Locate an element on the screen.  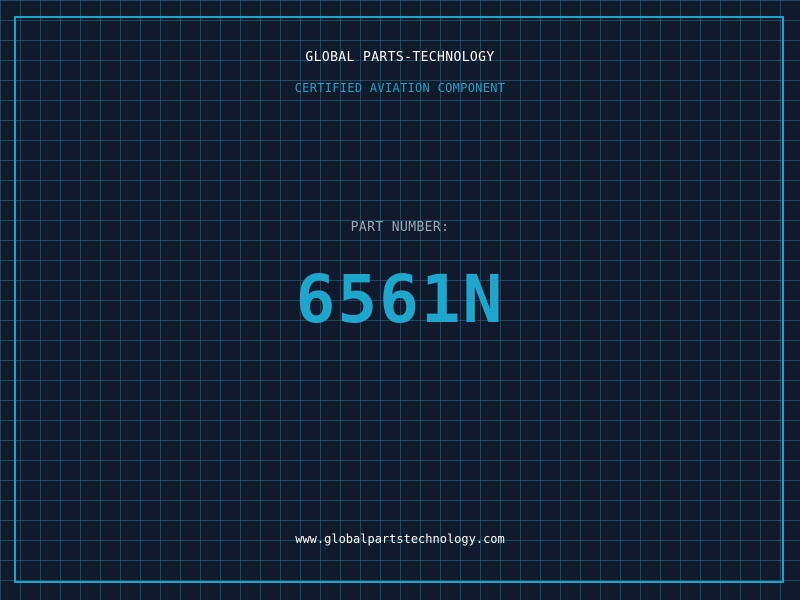
website-url: www.globalpartstechnology.com is located at coordinates (400, 539).